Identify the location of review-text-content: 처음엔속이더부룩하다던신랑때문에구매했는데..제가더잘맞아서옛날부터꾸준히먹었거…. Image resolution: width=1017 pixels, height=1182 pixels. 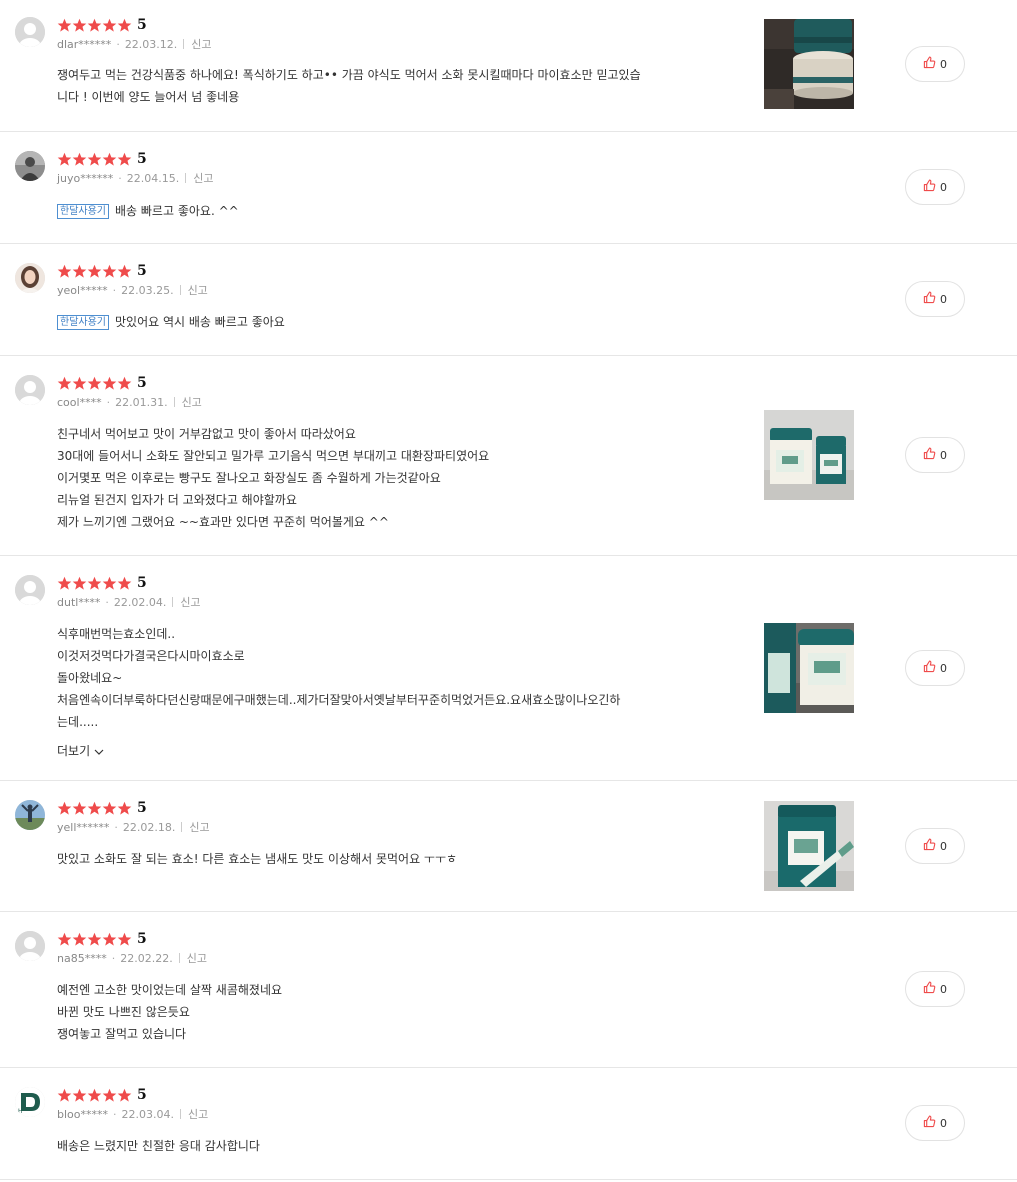
(339, 700).